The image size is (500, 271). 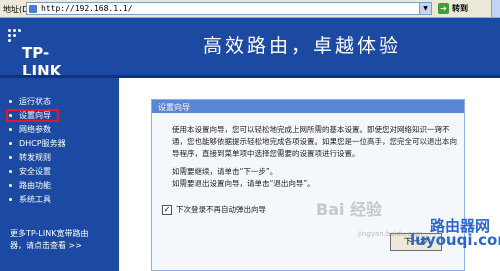 What do you see at coordinates (167, 210) in the screenshot?
I see `auto-popup-checkbox: ✓` at bounding box center [167, 210].